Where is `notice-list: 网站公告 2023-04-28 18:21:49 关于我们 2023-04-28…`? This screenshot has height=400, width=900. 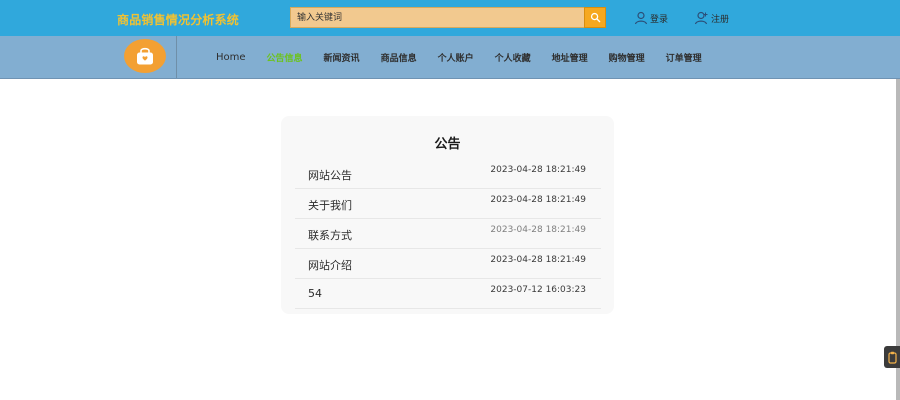 notice-list: 网站公告 2023-04-28 18:21:49 关于我们 2023-04-28… is located at coordinates (448, 234).